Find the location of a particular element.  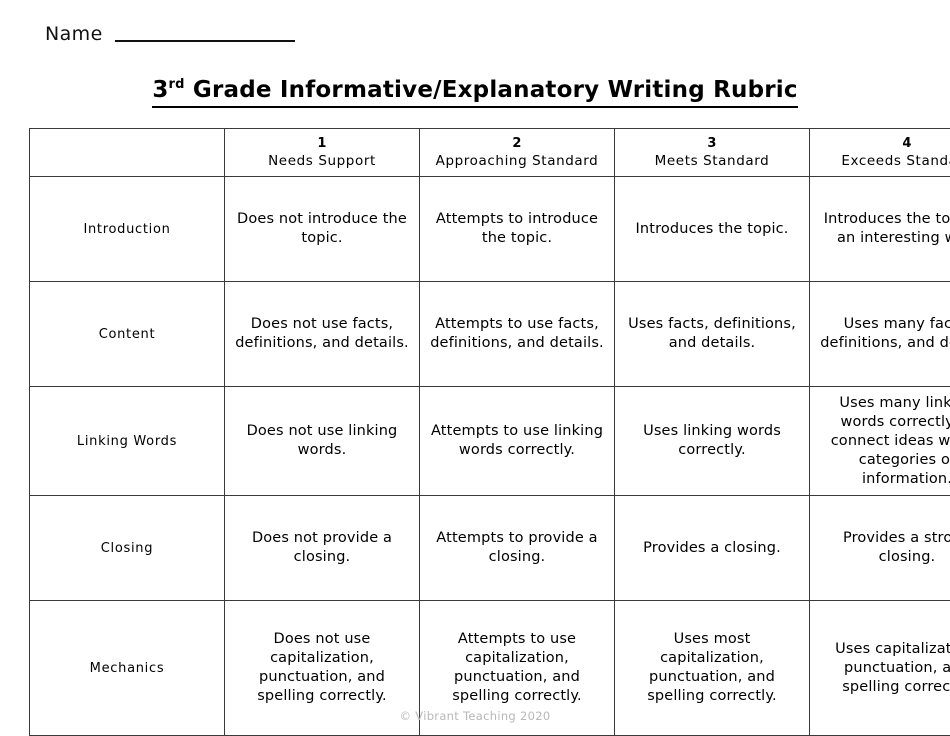

cell-introduction-level-1: Does not introduce the topic. is located at coordinates (322, 229).